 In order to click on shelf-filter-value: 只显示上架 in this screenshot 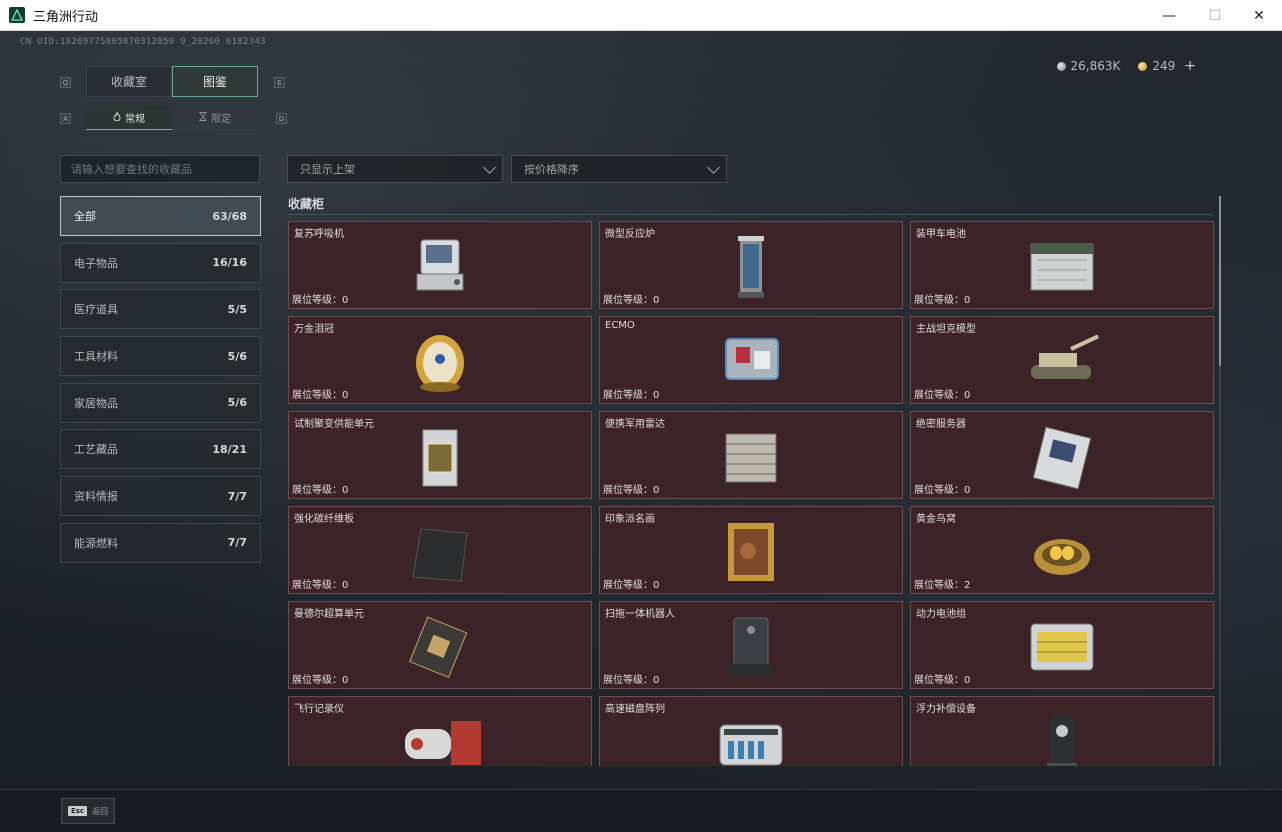, I will do `click(327, 169)`.